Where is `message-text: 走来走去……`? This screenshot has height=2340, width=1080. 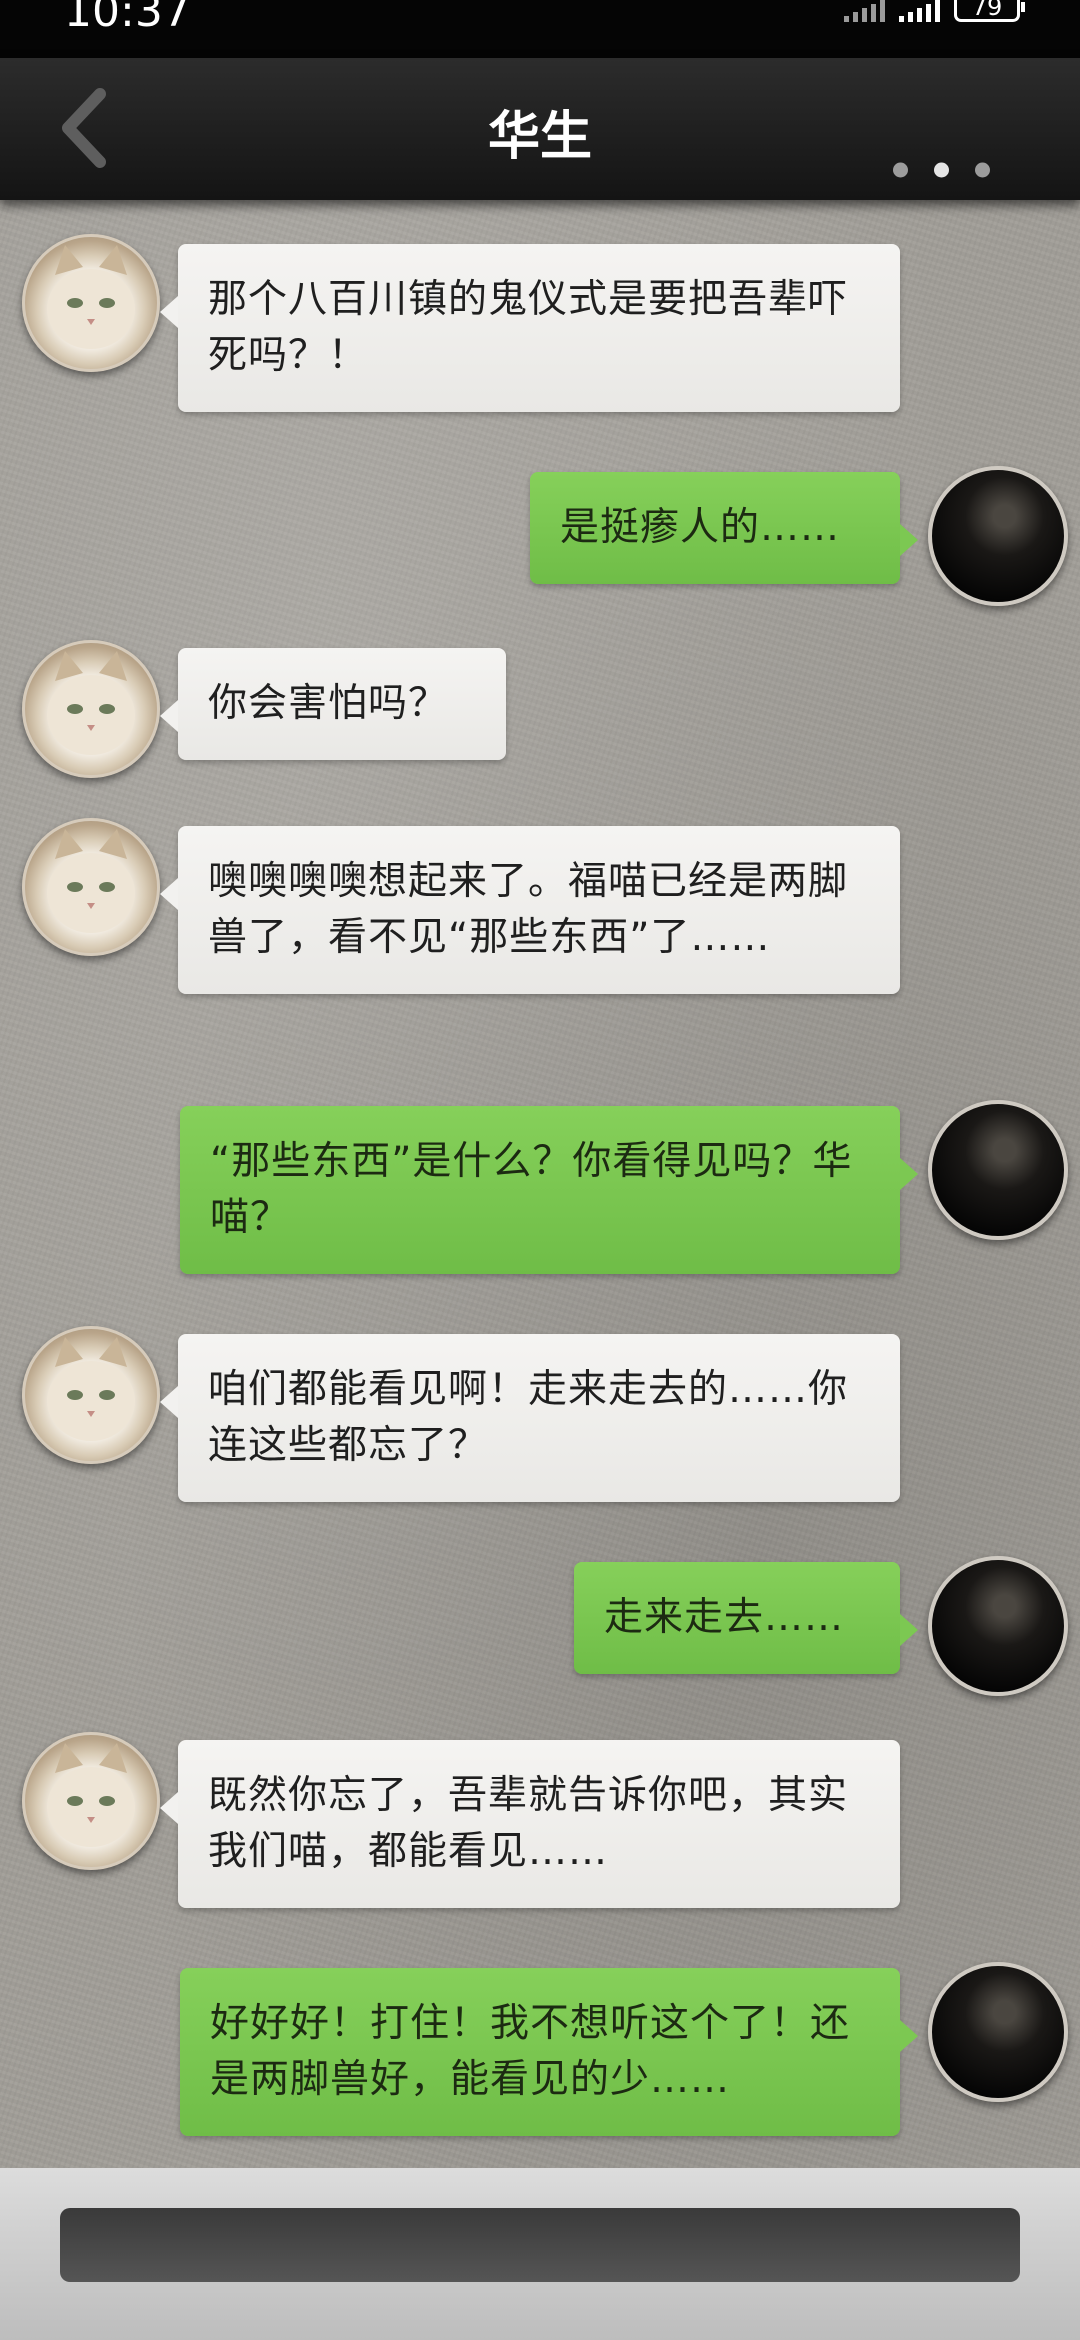 message-text: 走来走去…… is located at coordinates (724, 1617).